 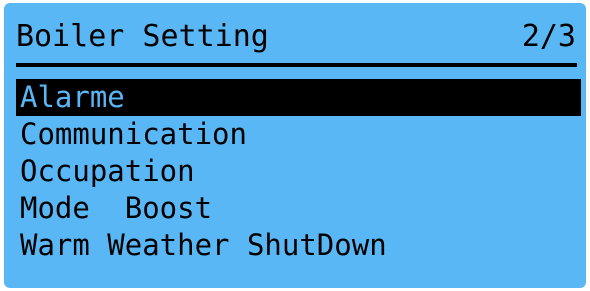 What do you see at coordinates (142, 36) in the screenshot?
I see `screen-title: Boiler Setting` at bounding box center [142, 36].